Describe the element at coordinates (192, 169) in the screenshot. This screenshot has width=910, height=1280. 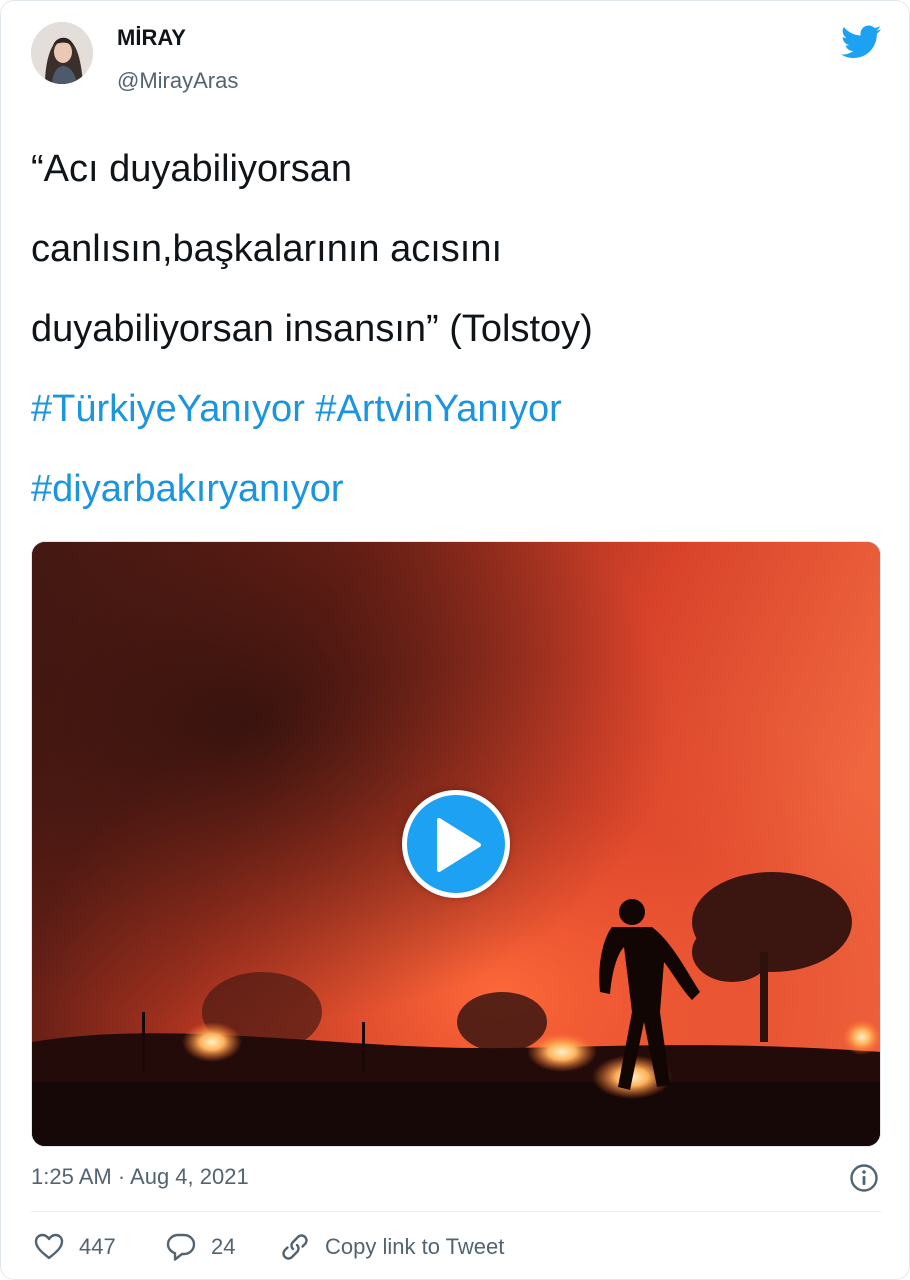
I see `tweet-line: “Acı duyabiliyorsan` at that location.